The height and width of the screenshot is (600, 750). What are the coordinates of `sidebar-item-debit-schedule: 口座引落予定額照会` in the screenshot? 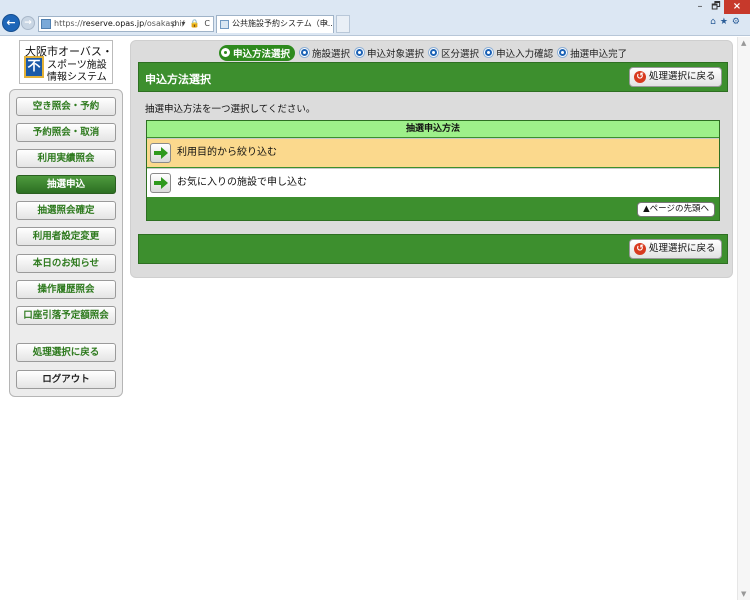 It's located at (66, 315).